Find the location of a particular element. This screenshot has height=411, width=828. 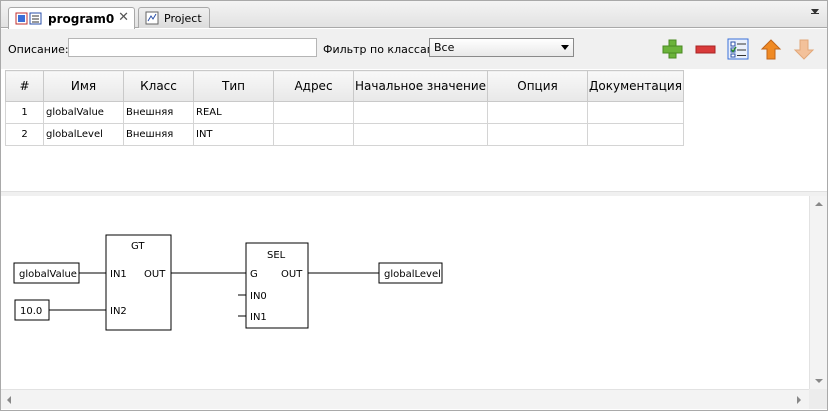

tab-bar: program0 ✕ Project is located at coordinates (414, 15).